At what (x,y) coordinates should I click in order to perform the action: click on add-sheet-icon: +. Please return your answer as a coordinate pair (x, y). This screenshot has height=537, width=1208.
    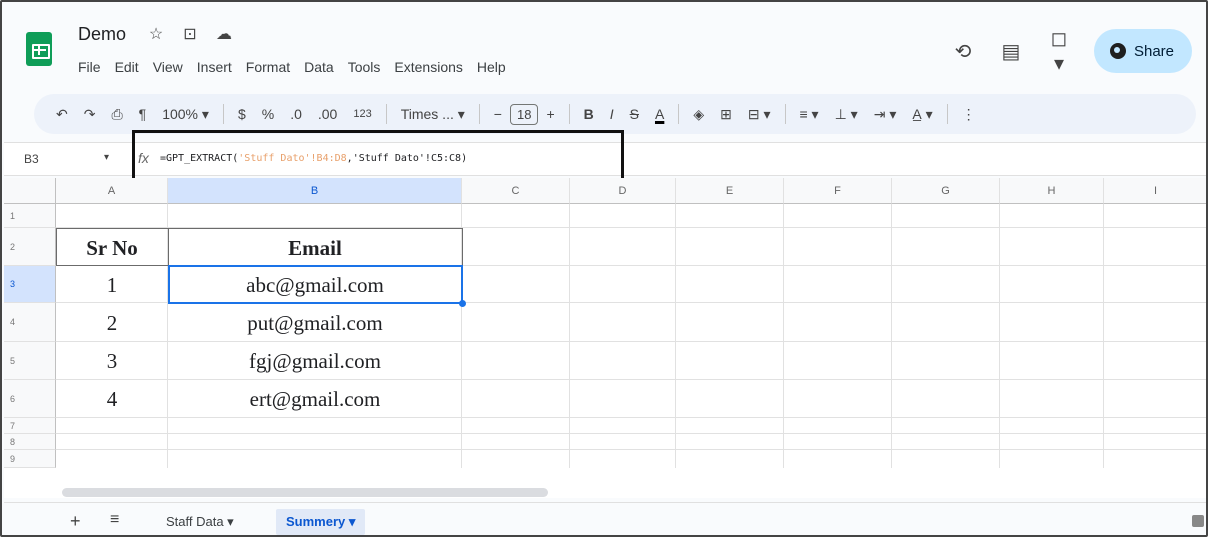
    Looking at the image, I should click on (75, 521).